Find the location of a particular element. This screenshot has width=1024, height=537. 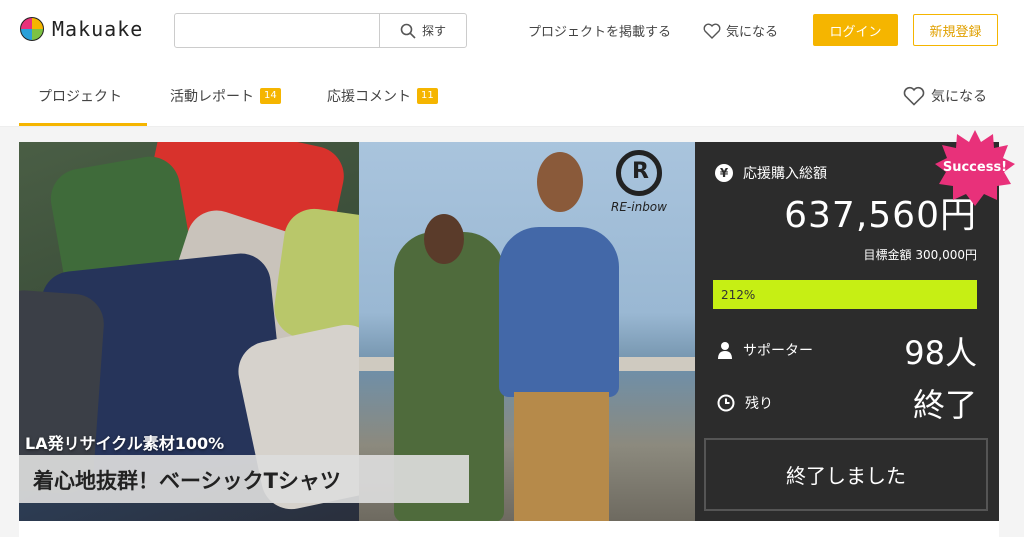

site-header: Makuake 探す プロジェクトを掲載する 気になる ログイン 新規登録 is located at coordinates (512, 31).